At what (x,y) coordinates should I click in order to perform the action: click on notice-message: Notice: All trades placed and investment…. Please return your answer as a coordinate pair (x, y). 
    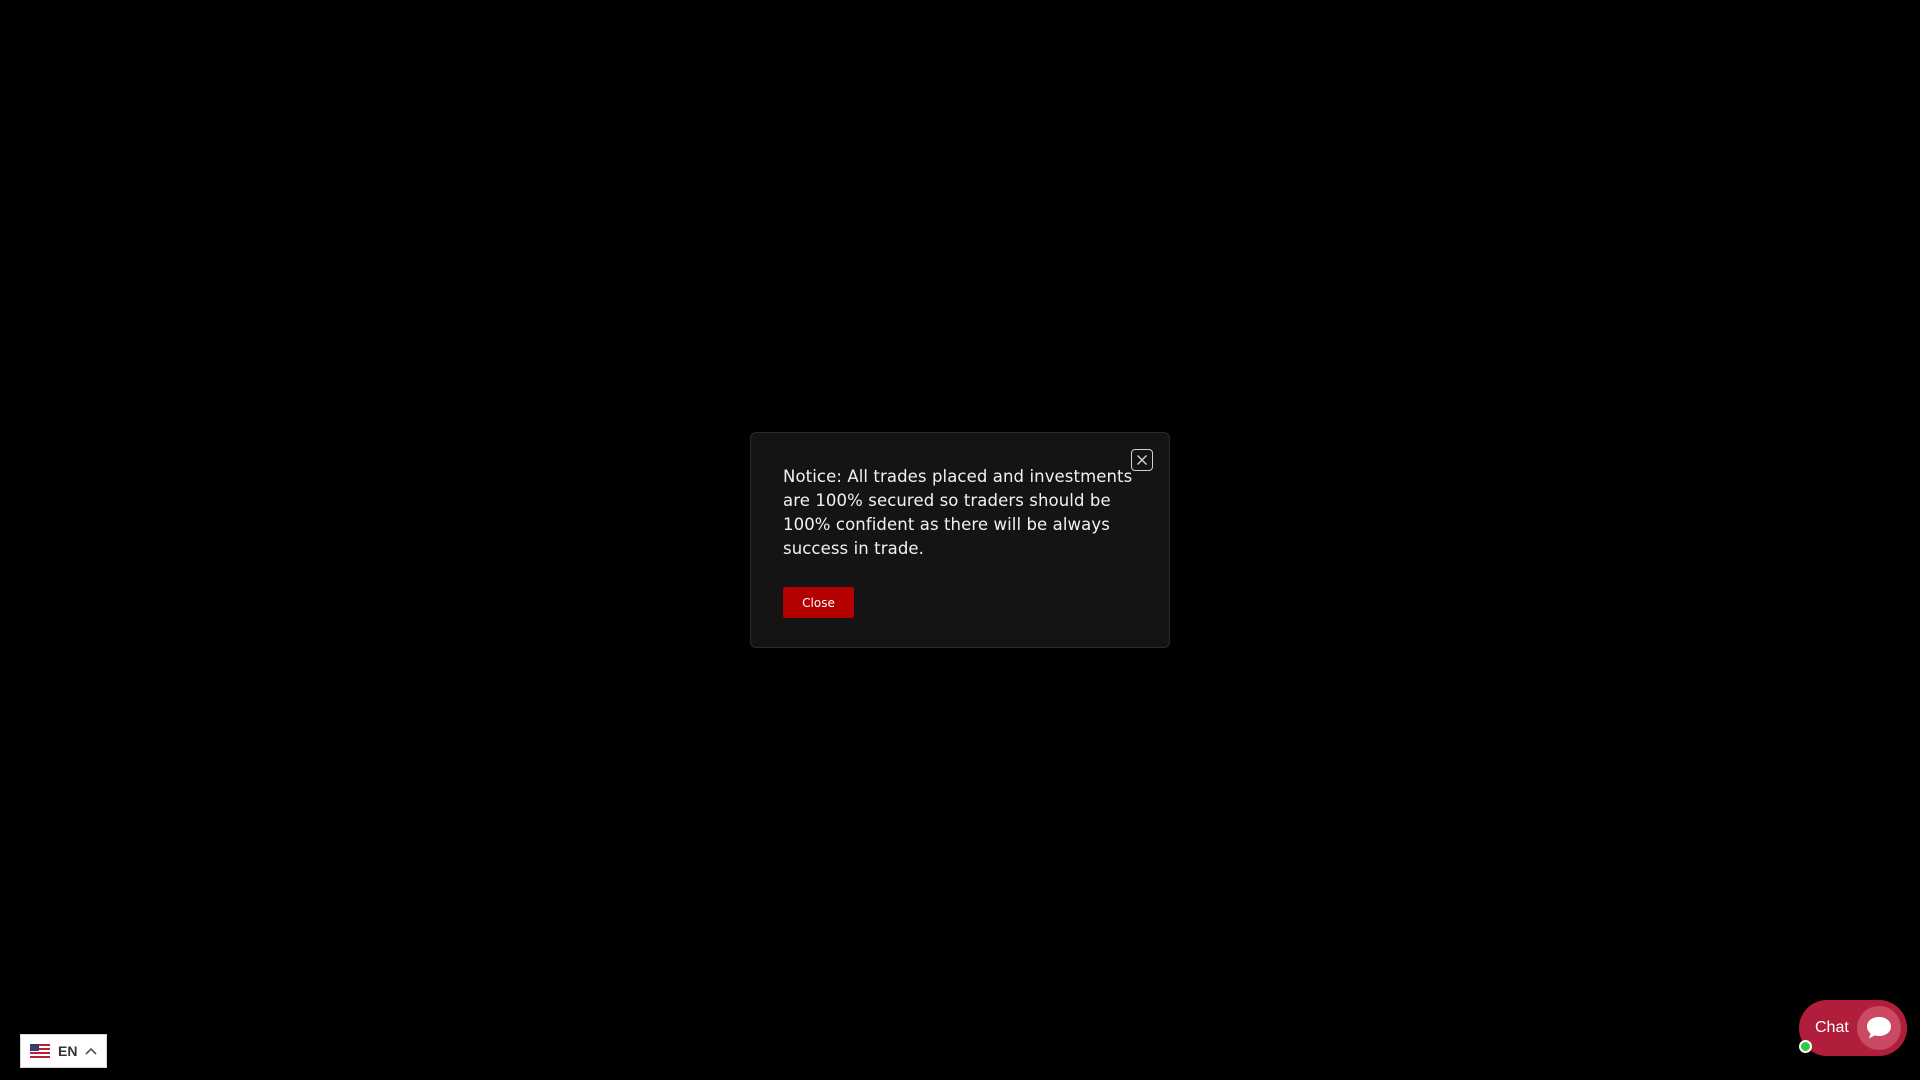
    Looking at the image, I should click on (958, 512).